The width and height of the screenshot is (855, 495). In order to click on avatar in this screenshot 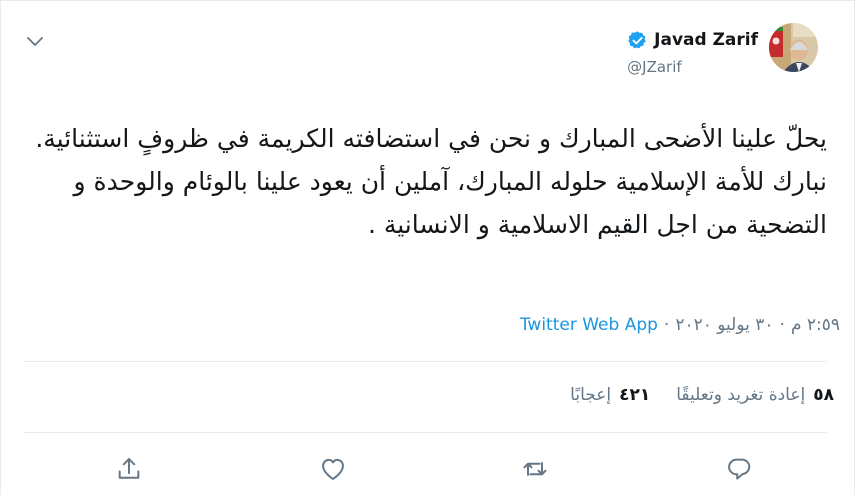, I will do `click(793, 47)`.